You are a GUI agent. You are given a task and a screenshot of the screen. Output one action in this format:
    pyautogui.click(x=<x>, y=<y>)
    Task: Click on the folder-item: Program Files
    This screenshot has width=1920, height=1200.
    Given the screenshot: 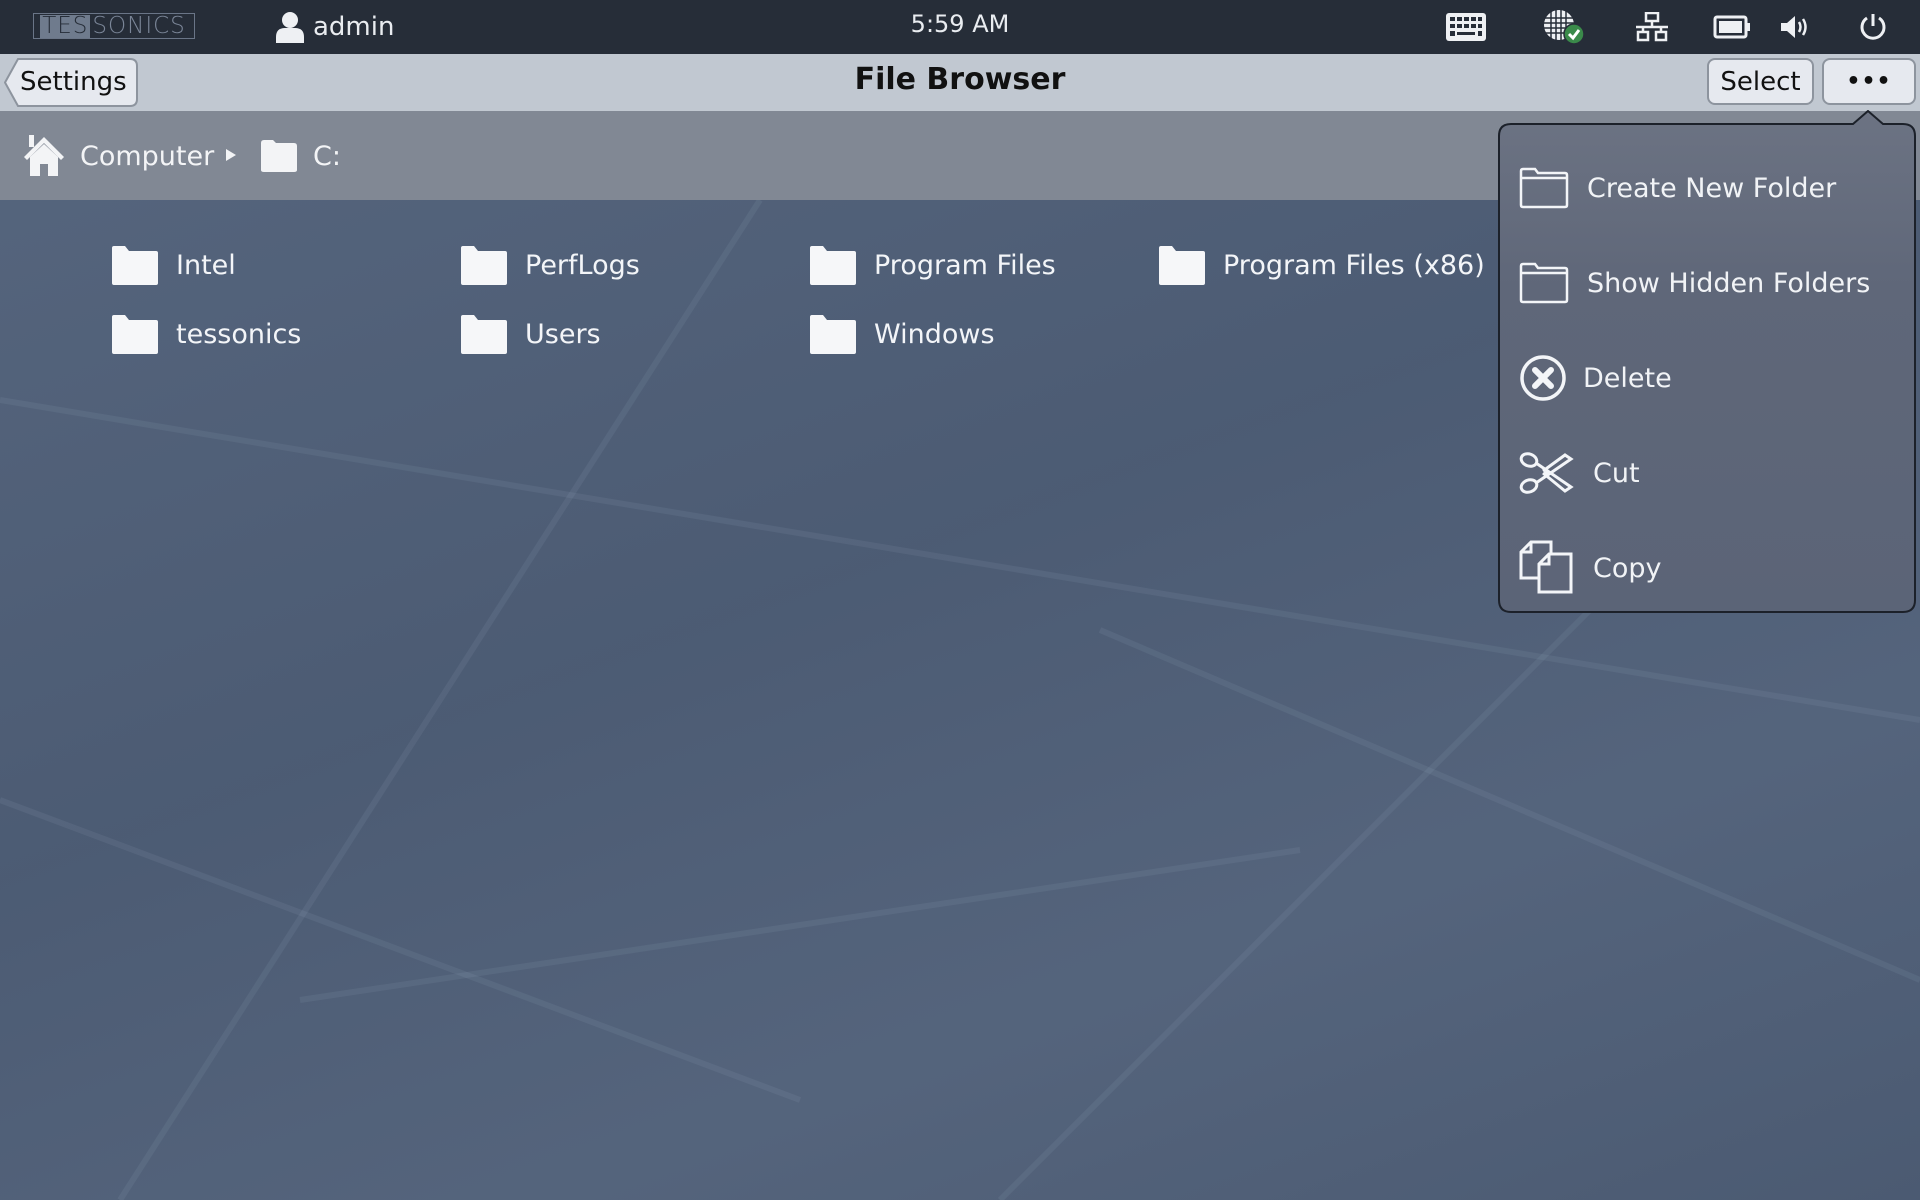 What is the action you would take?
    pyautogui.click(x=932, y=265)
    